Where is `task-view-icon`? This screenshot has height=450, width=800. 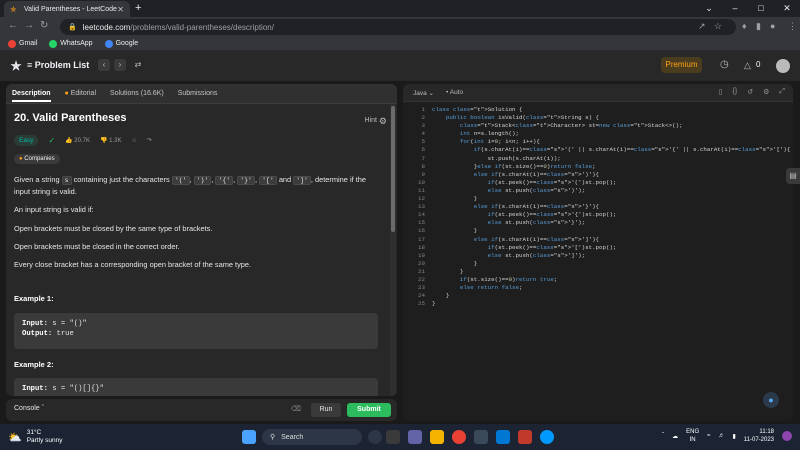 task-view-icon is located at coordinates (393, 437).